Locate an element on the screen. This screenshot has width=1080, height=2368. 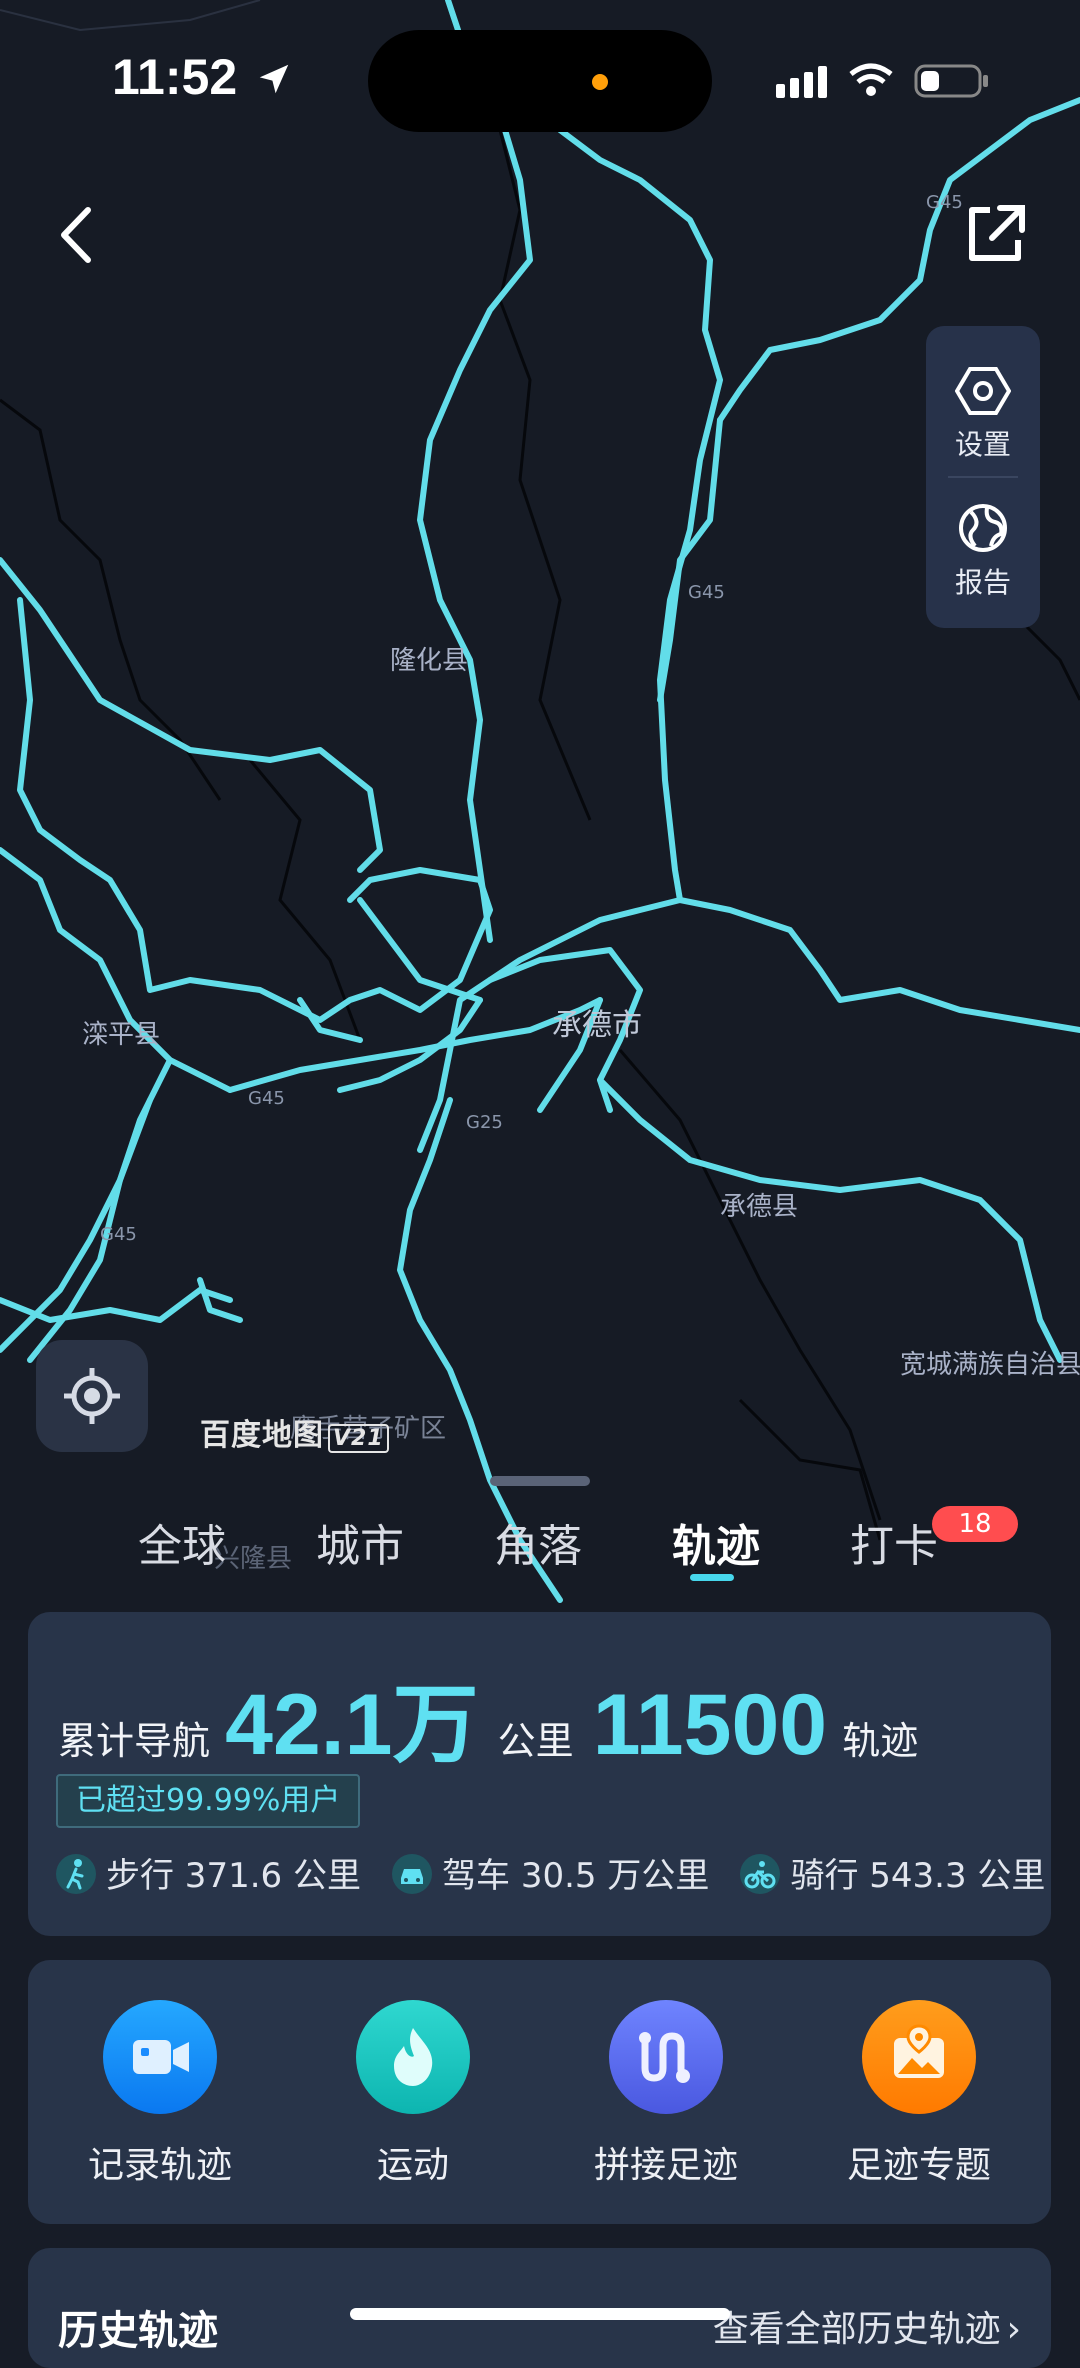
mode-breakdown: 步行 371.6 公里 驾车 30.5 万公里 骑行 543.3 公里 is located at coordinates (563, 1873).